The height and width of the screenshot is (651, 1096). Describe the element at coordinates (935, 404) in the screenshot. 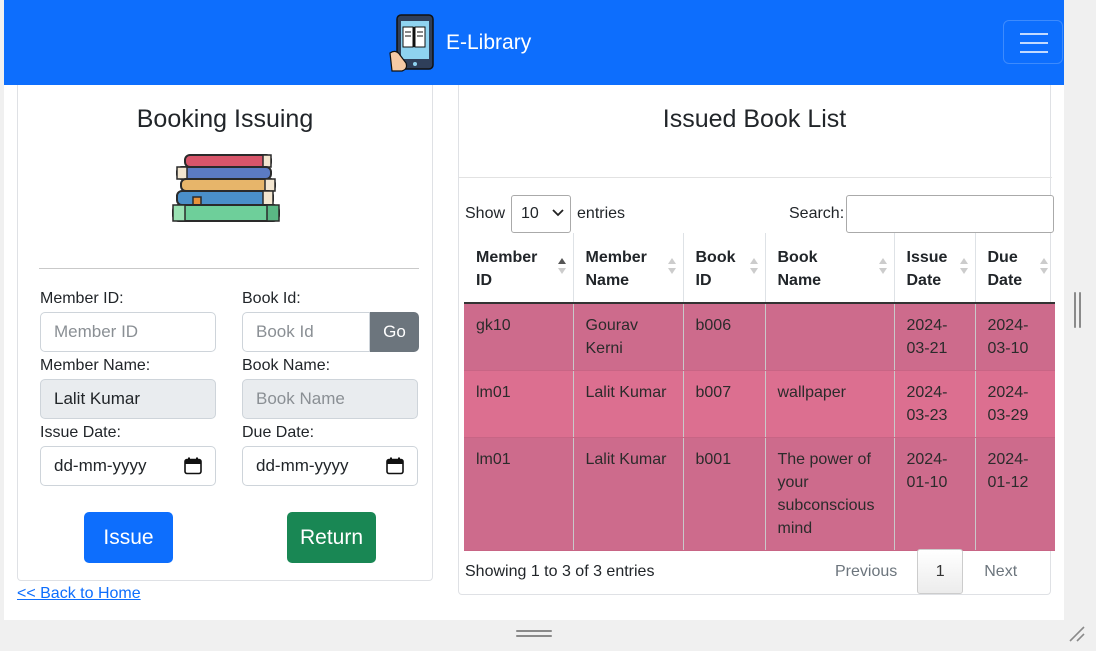

I see `cell-issue-date: 2024-03-23` at that location.